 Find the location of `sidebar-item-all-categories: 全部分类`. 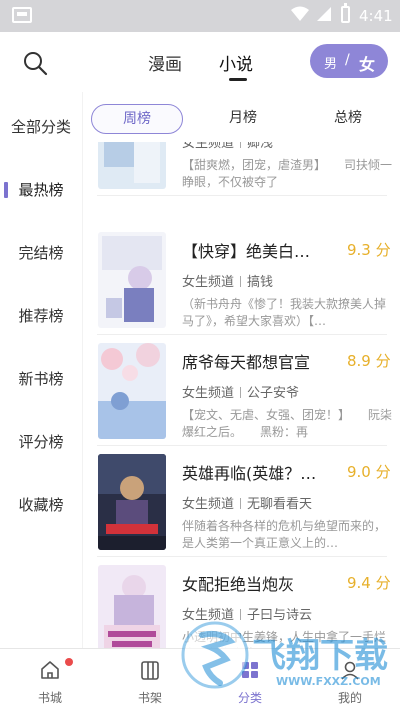

sidebar-item-all-categories: 全部分类 is located at coordinates (41, 127).